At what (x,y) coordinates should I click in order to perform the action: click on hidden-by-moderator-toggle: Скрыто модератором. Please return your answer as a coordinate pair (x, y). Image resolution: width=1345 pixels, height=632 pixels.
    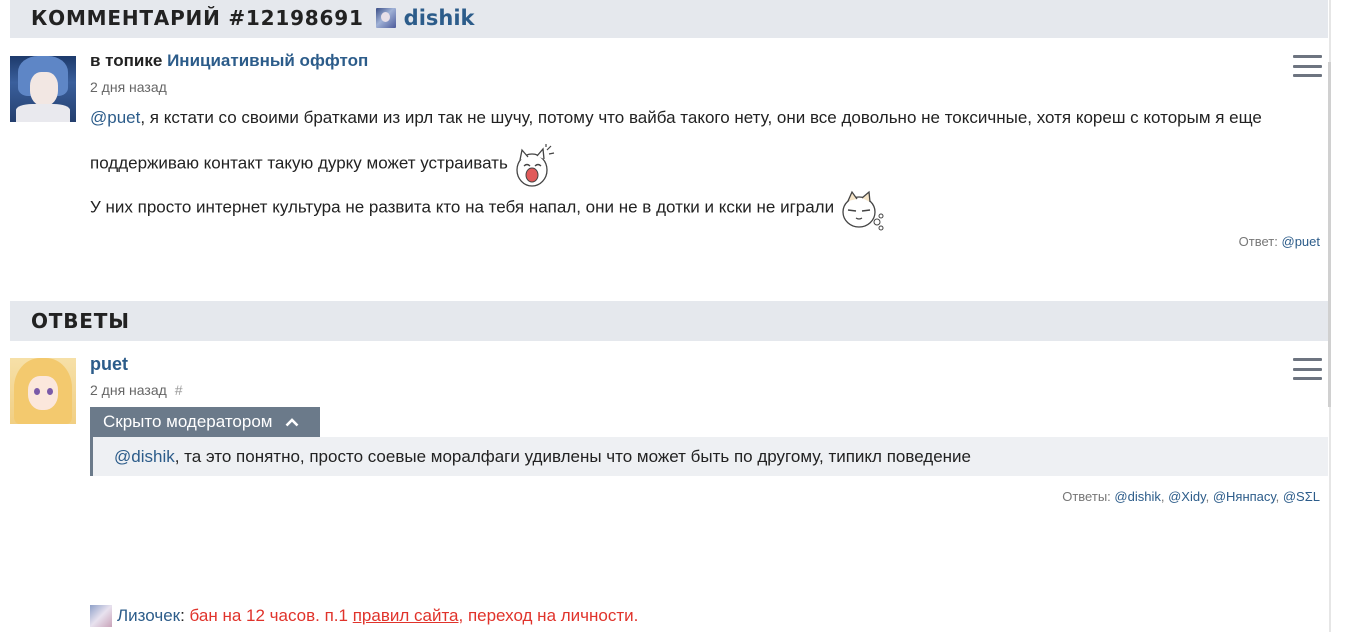
    Looking at the image, I should click on (205, 422).